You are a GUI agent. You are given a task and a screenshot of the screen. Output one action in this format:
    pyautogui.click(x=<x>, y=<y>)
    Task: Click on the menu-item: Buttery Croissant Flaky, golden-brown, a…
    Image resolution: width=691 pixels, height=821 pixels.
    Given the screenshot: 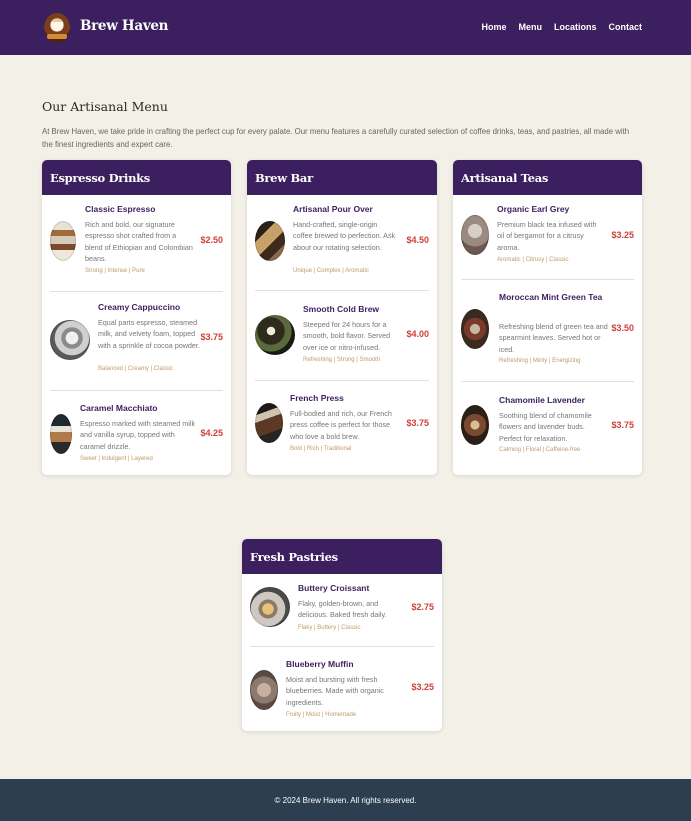 What is the action you would take?
    pyautogui.click(x=342, y=610)
    